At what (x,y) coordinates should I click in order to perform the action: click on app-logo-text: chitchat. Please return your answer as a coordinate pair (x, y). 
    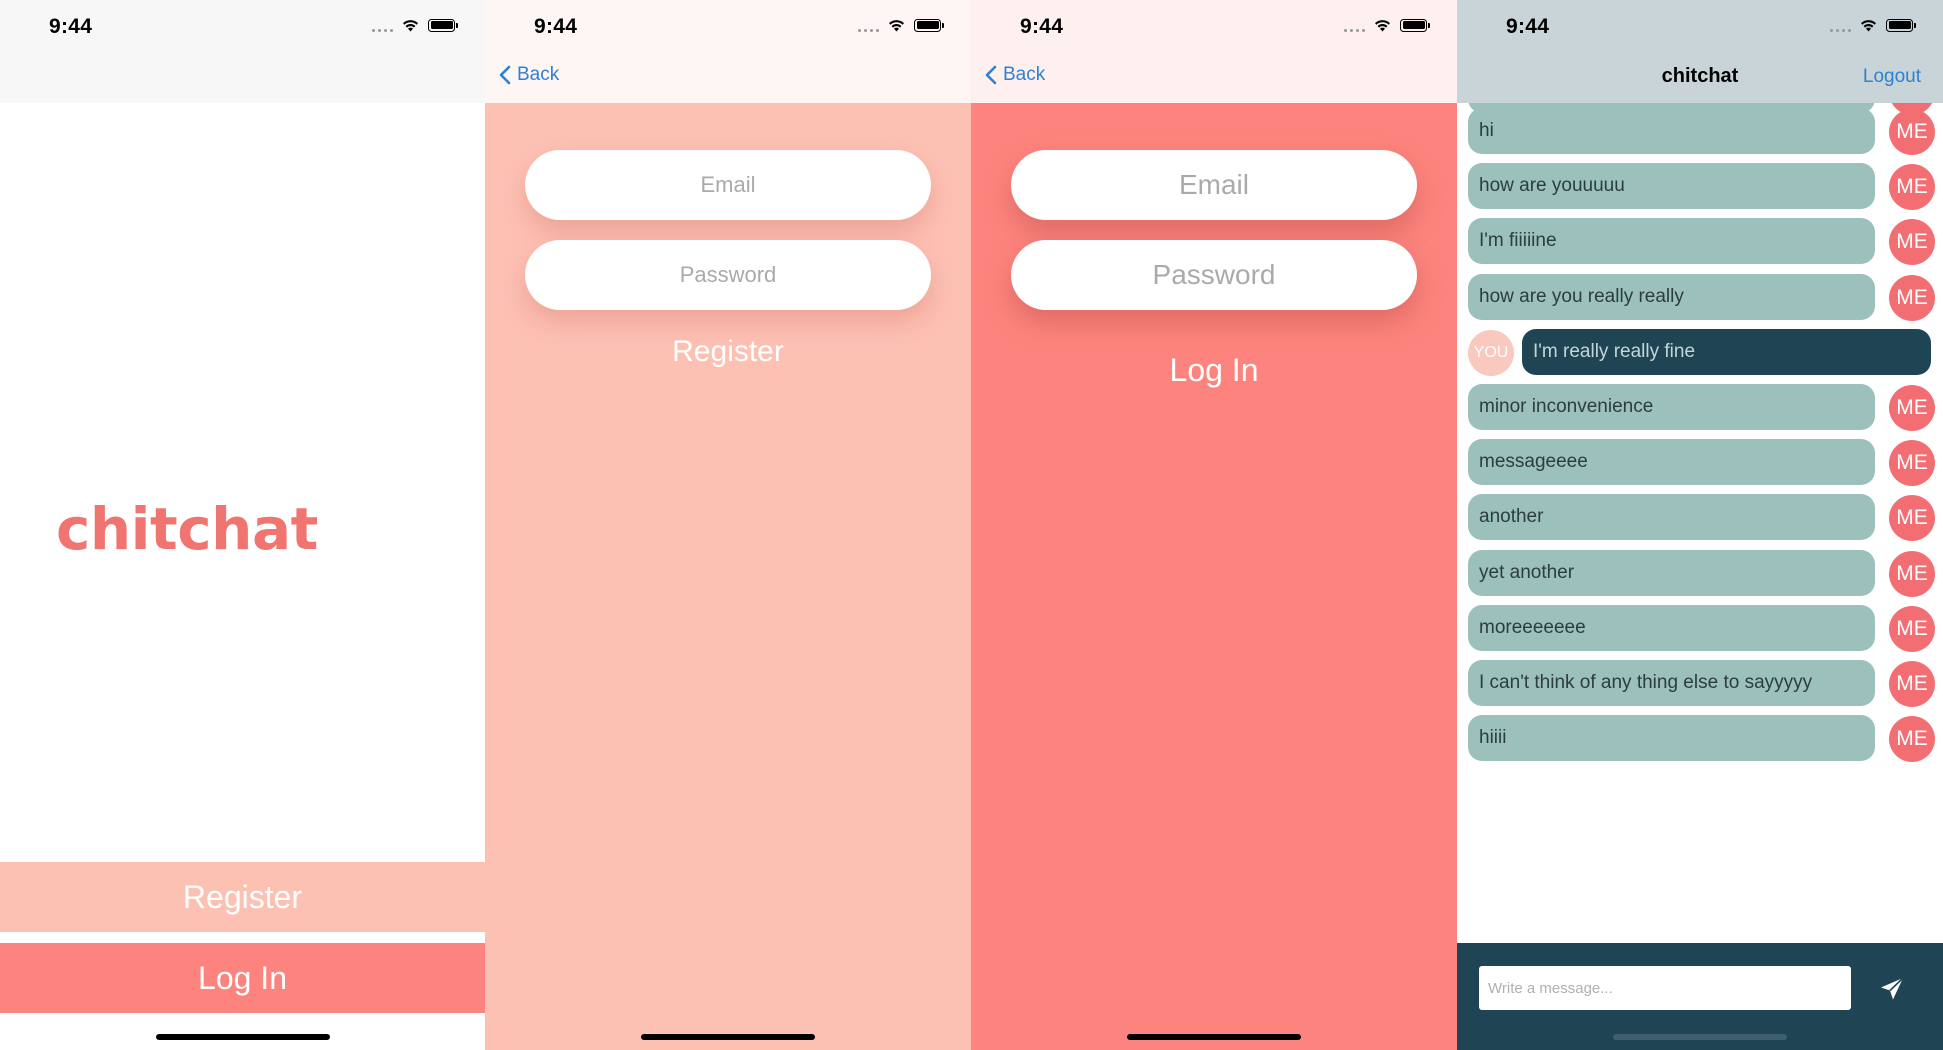
    Looking at the image, I should click on (187, 529).